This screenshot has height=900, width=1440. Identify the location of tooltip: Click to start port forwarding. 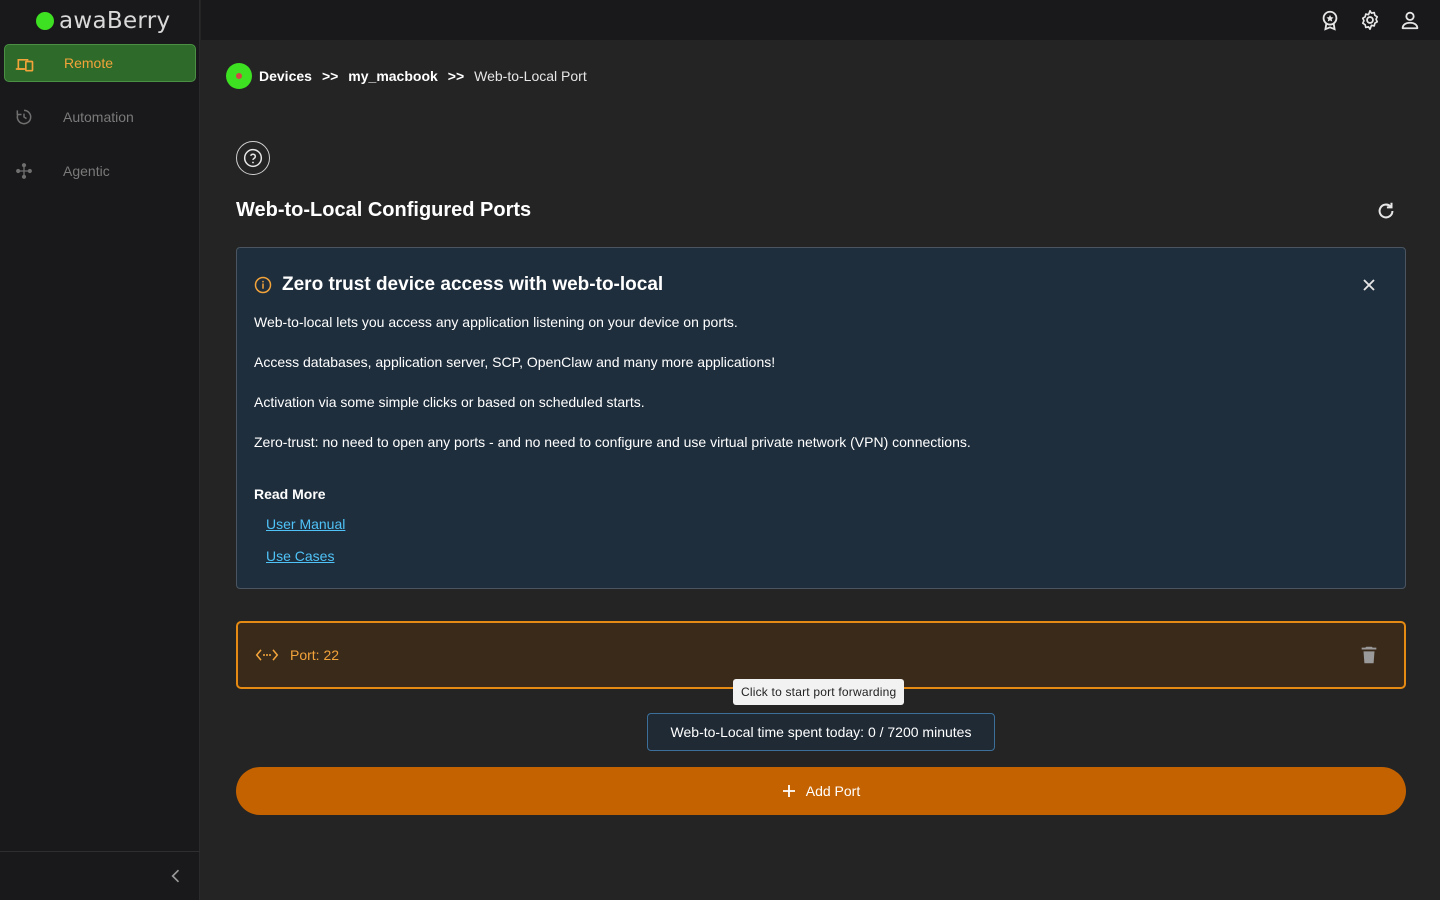
(819, 692).